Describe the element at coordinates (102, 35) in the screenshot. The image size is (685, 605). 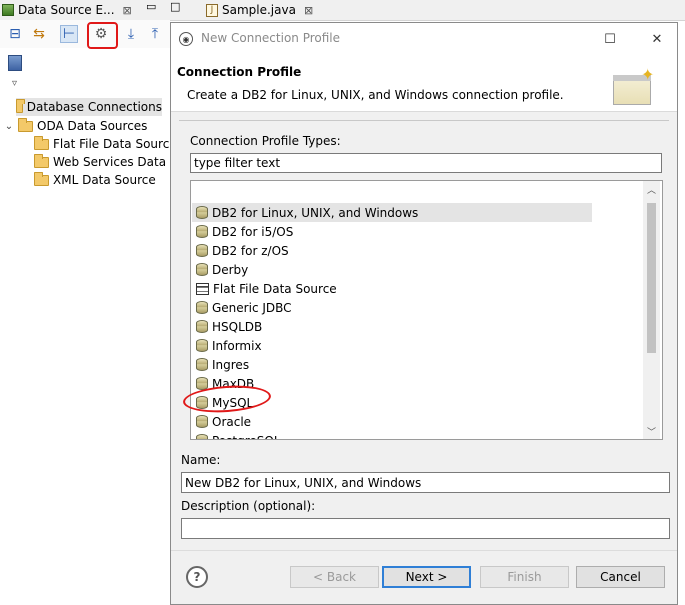
I see `annotation-highlight-toolbar` at that location.